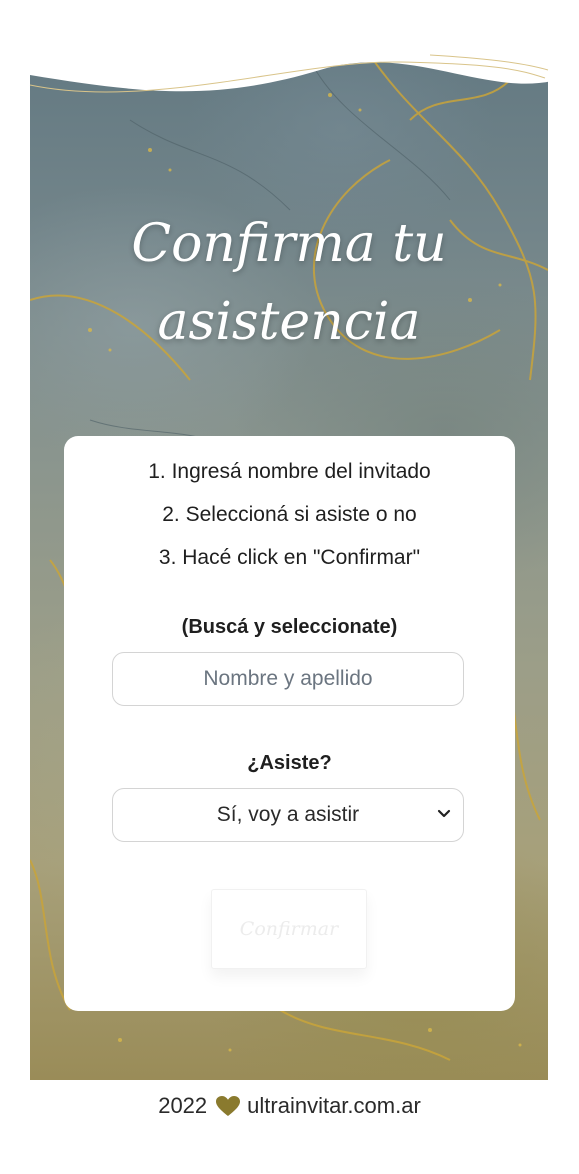  I want to click on name-search-input: Nombre y apellido, so click(288, 679).